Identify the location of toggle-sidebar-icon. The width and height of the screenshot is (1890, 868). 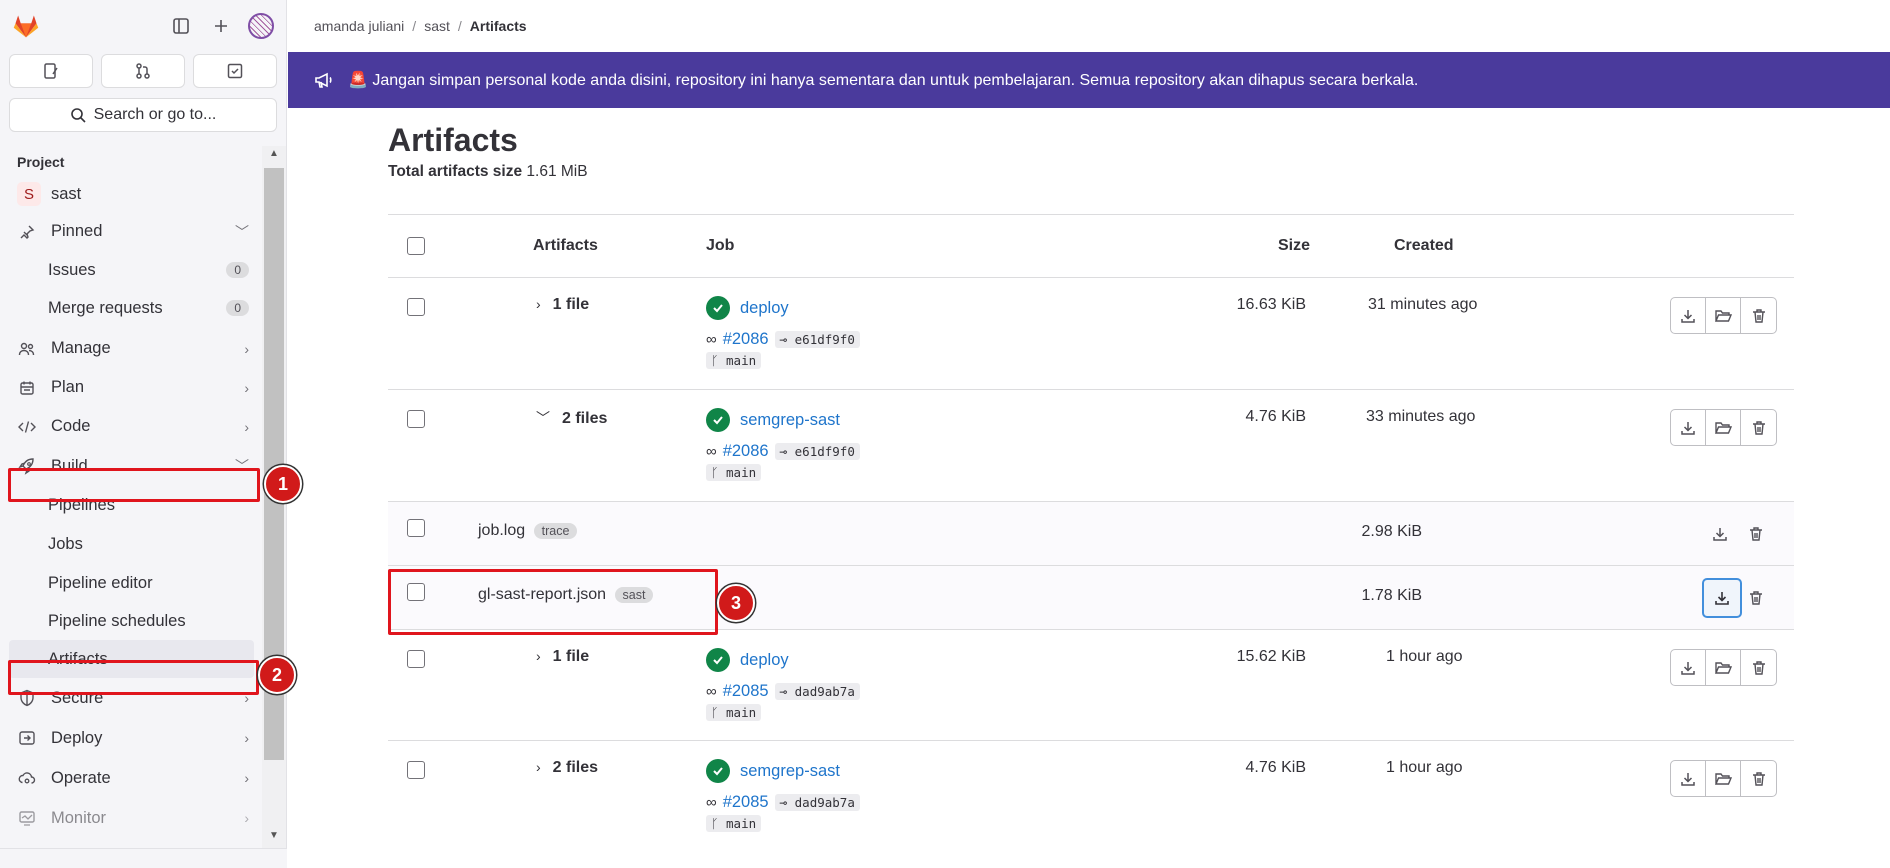
(181, 26).